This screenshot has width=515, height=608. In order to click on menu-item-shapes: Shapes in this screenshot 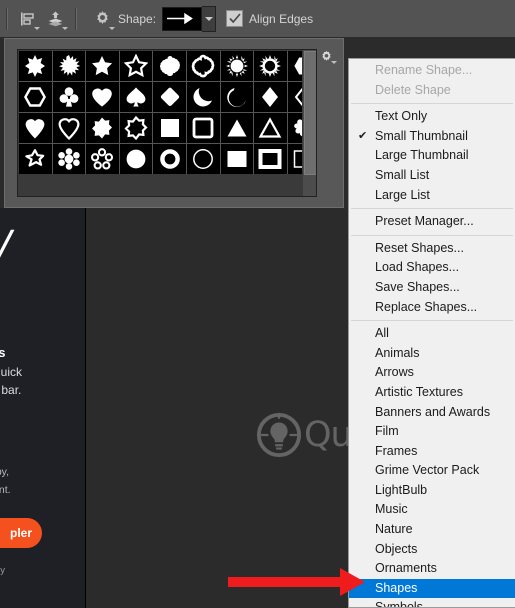, I will do `click(432, 588)`.